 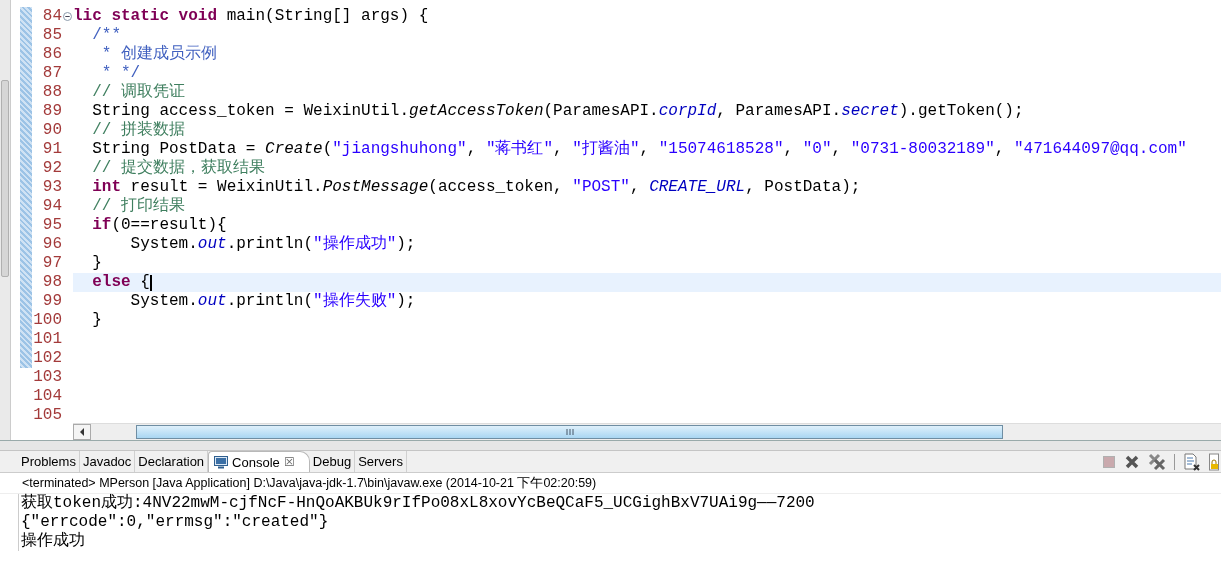 What do you see at coordinates (1132, 461) in the screenshot?
I see `remove-icon` at bounding box center [1132, 461].